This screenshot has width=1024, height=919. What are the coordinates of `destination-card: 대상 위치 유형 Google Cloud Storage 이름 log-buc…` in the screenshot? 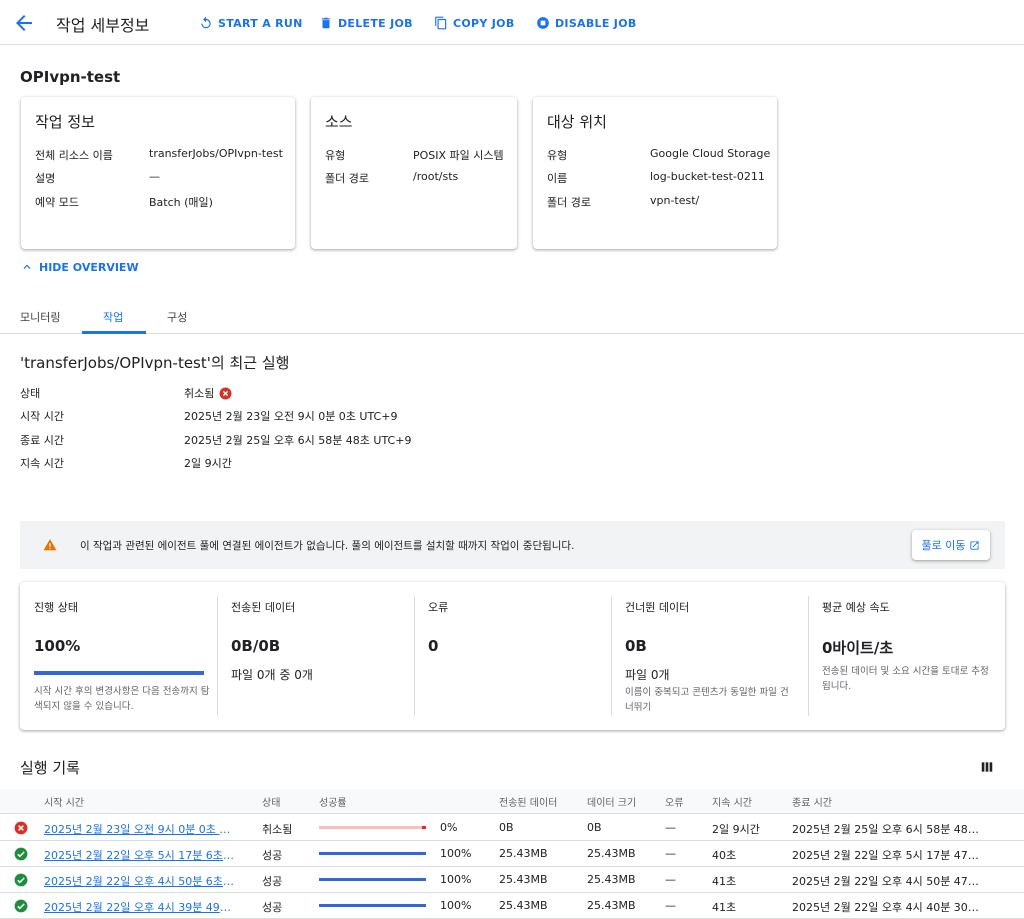 It's located at (655, 173).